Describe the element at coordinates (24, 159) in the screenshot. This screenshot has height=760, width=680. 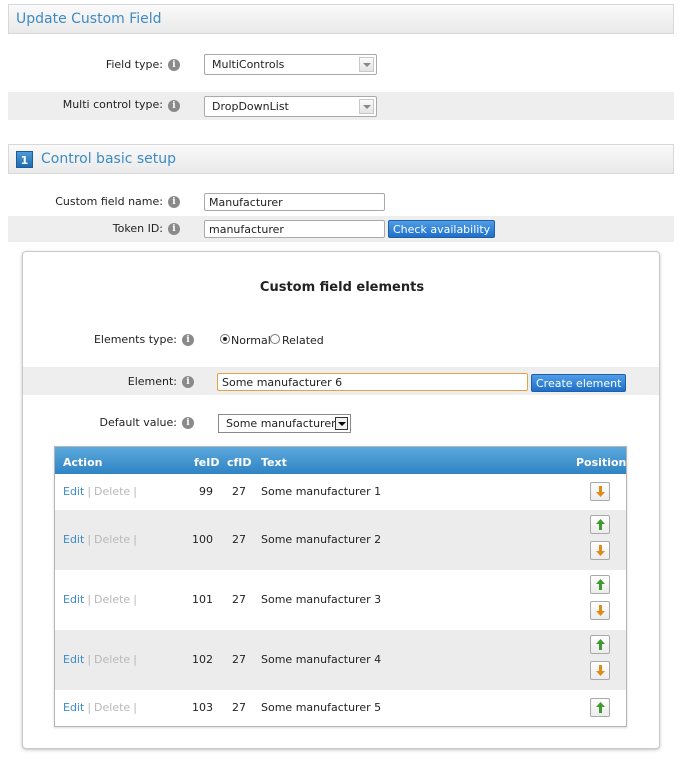
I see `section-number-badge: 1` at that location.